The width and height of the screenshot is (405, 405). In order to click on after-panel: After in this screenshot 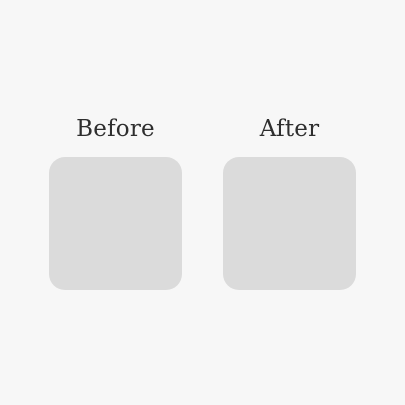, I will do `click(289, 201)`.